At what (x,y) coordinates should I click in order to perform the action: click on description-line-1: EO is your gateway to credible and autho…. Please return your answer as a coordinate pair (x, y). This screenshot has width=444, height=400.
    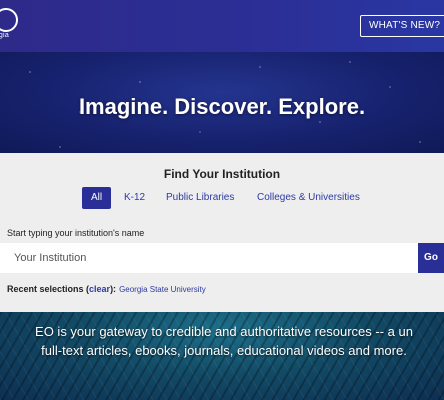
    Looking at the image, I should click on (224, 331).